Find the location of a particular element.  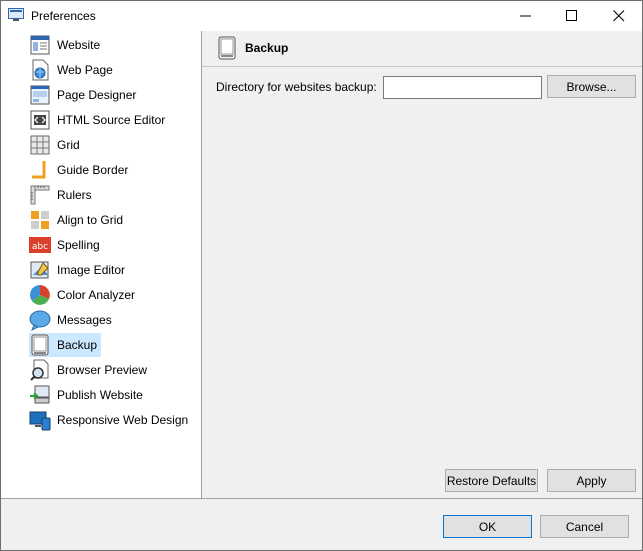

sidebar-item-align-to-grid: Align to Grid is located at coordinates (78, 220).